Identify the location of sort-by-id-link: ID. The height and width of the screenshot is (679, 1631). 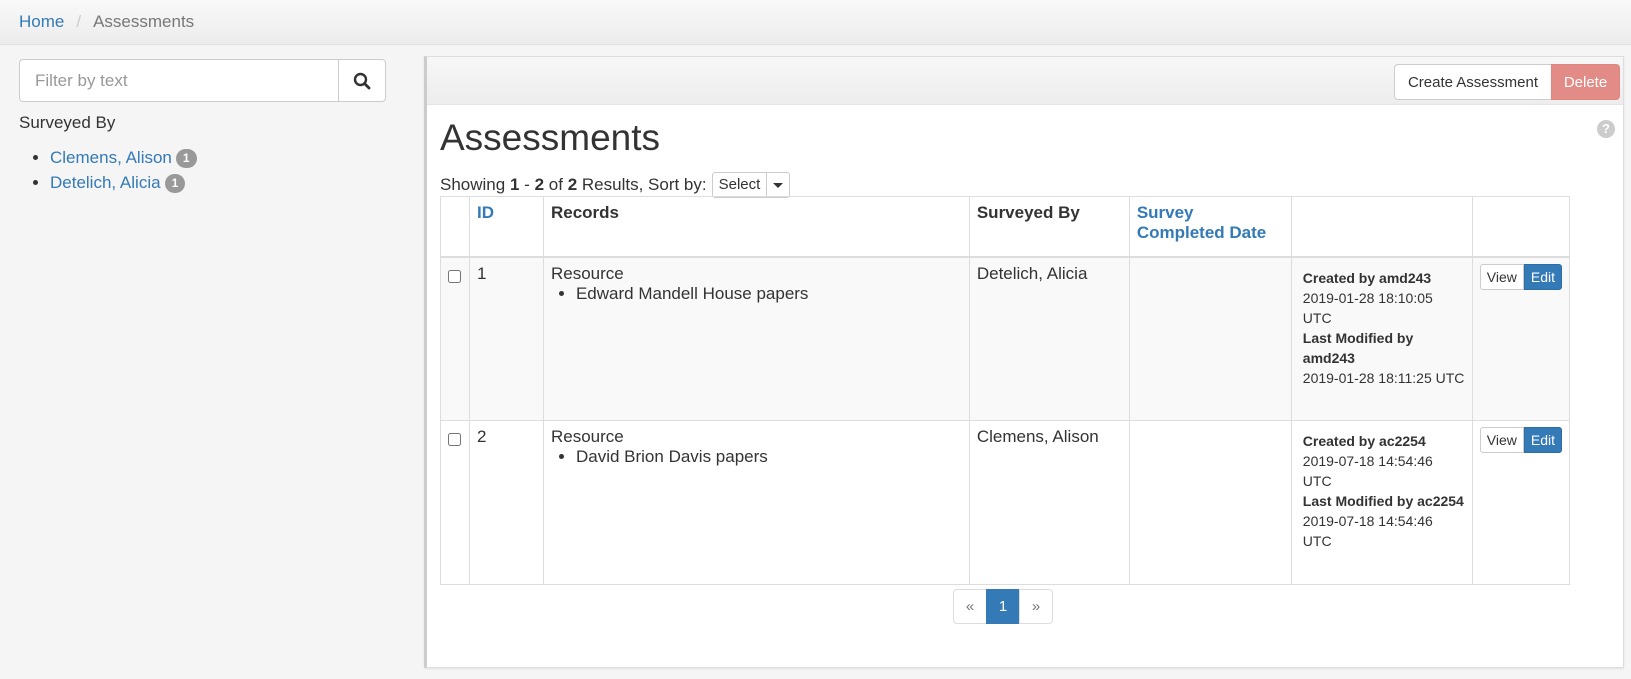
(485, 212).